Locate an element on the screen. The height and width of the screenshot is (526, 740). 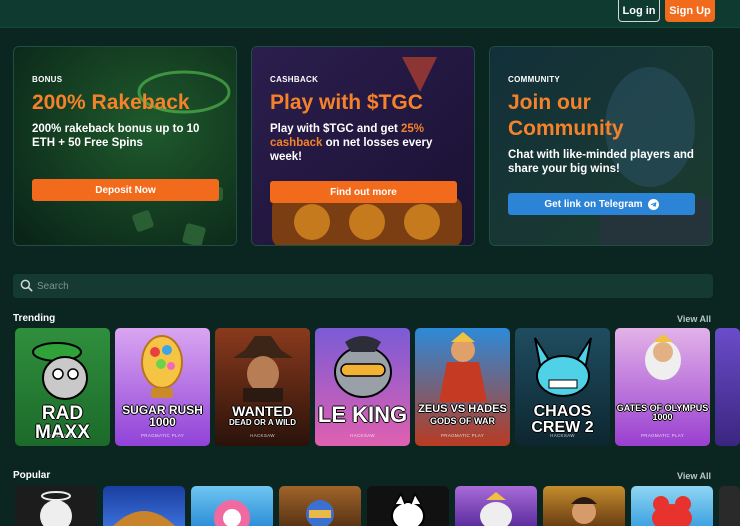
promo-title: Play with $TGC is located at coordinates (346, 102).